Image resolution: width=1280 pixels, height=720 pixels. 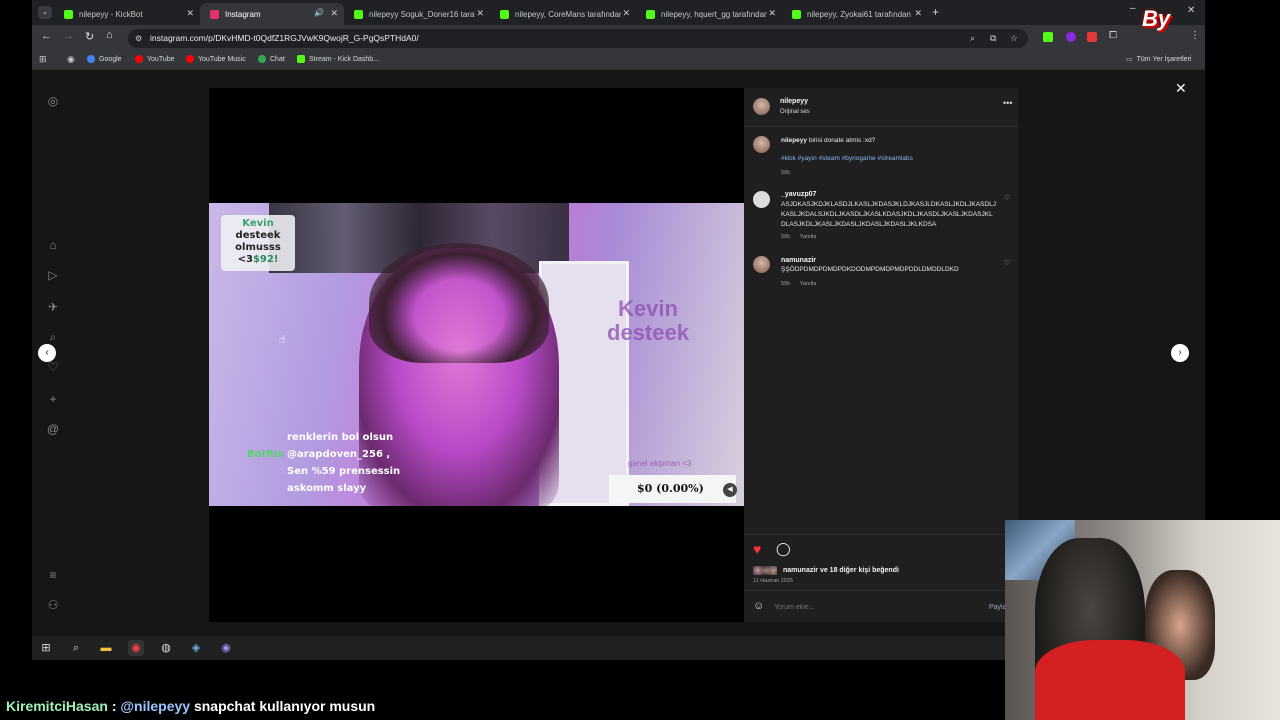 I want to click on liked-heart-icon: ♥, so click(x=757, y=549).